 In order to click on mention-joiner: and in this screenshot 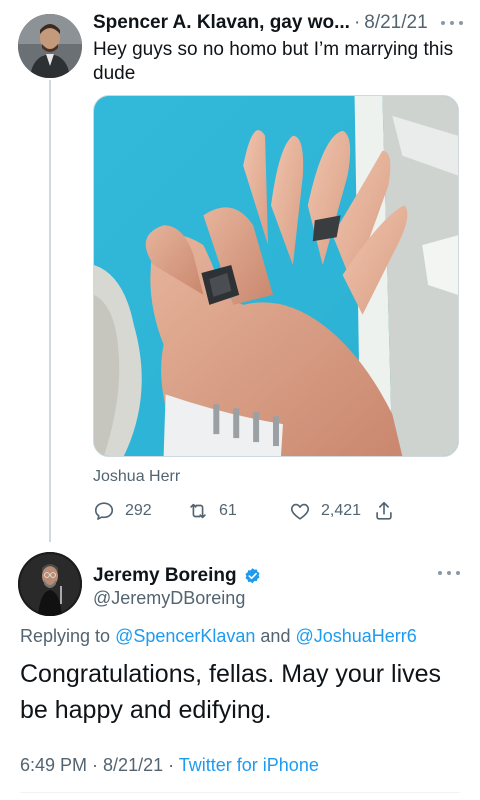, I will do `click(275, 636)`.